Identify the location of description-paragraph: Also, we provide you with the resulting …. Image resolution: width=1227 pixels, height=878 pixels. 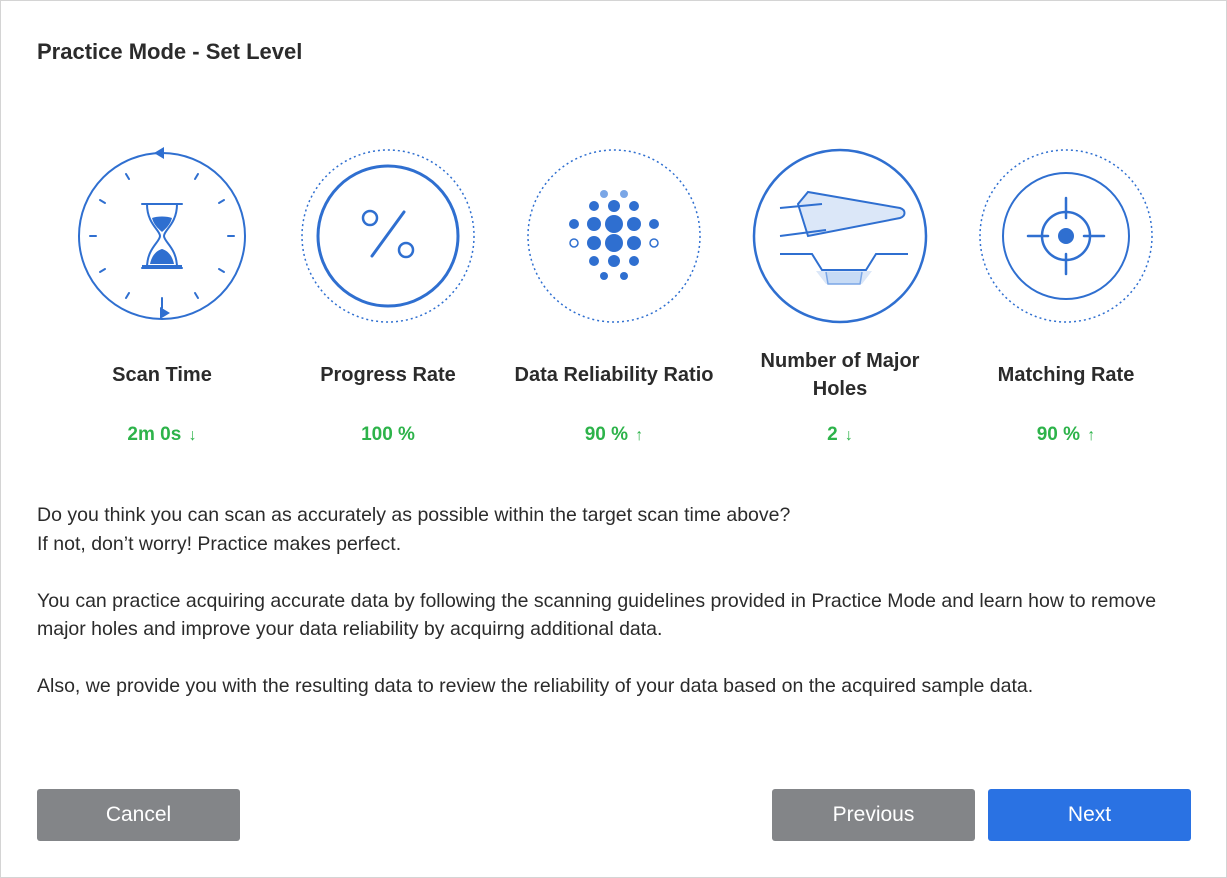
(535, 686).